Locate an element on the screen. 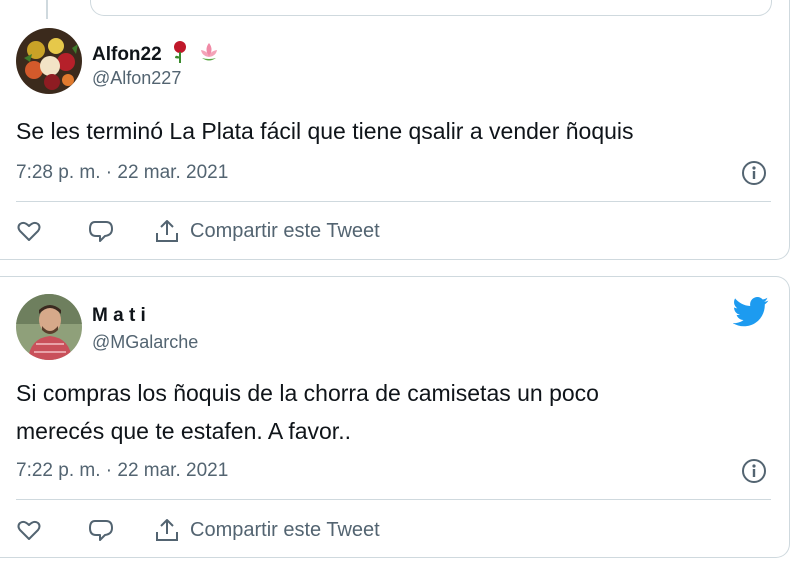 The image size is (800, 583). tweet-text-line: merecés que te estafen. A favor.. is located at coordinates (183, 431).